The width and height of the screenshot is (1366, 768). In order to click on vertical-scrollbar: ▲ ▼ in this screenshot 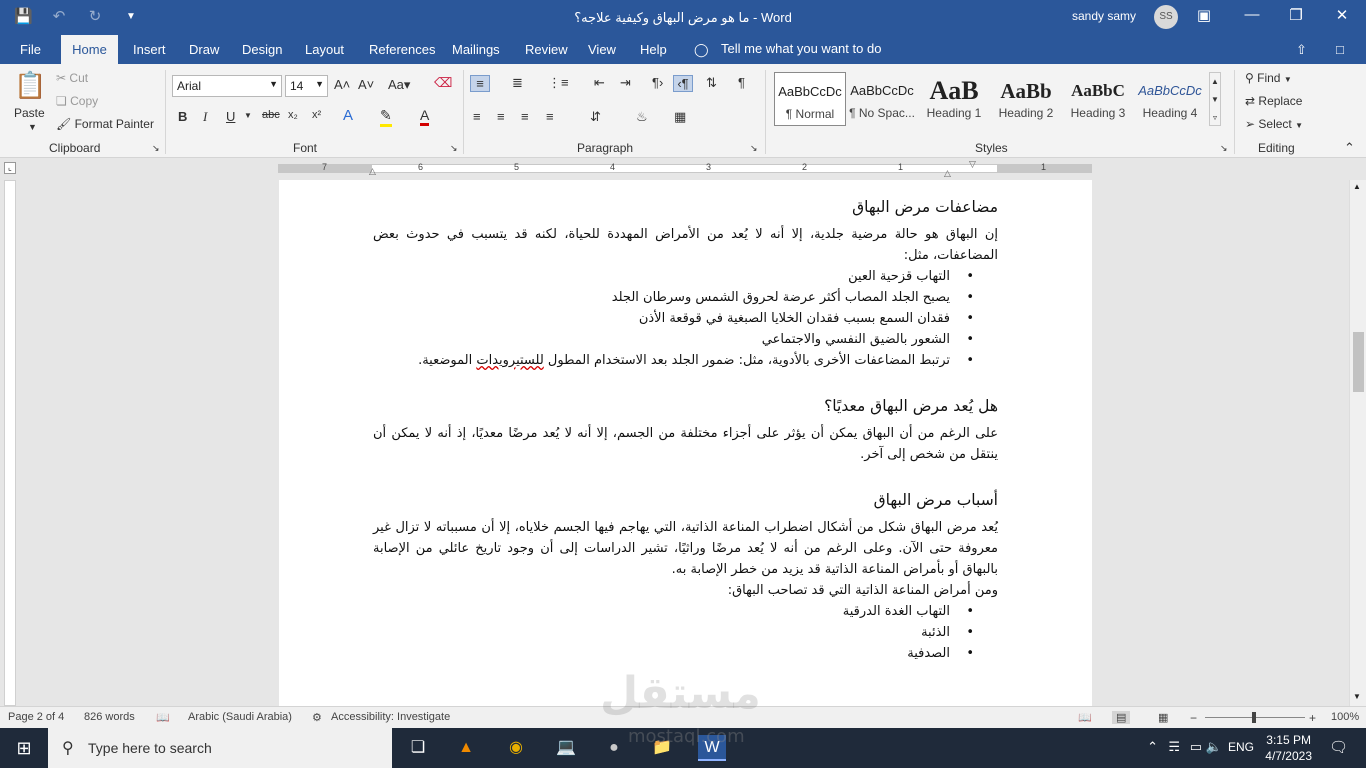, I will do `click(1357, 443)`.